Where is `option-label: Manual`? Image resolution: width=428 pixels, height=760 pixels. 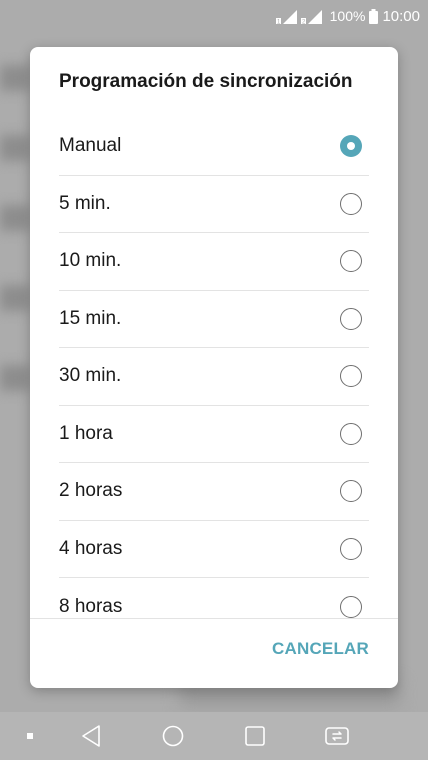 option-label: Manual is located at coordinates (90, 146).